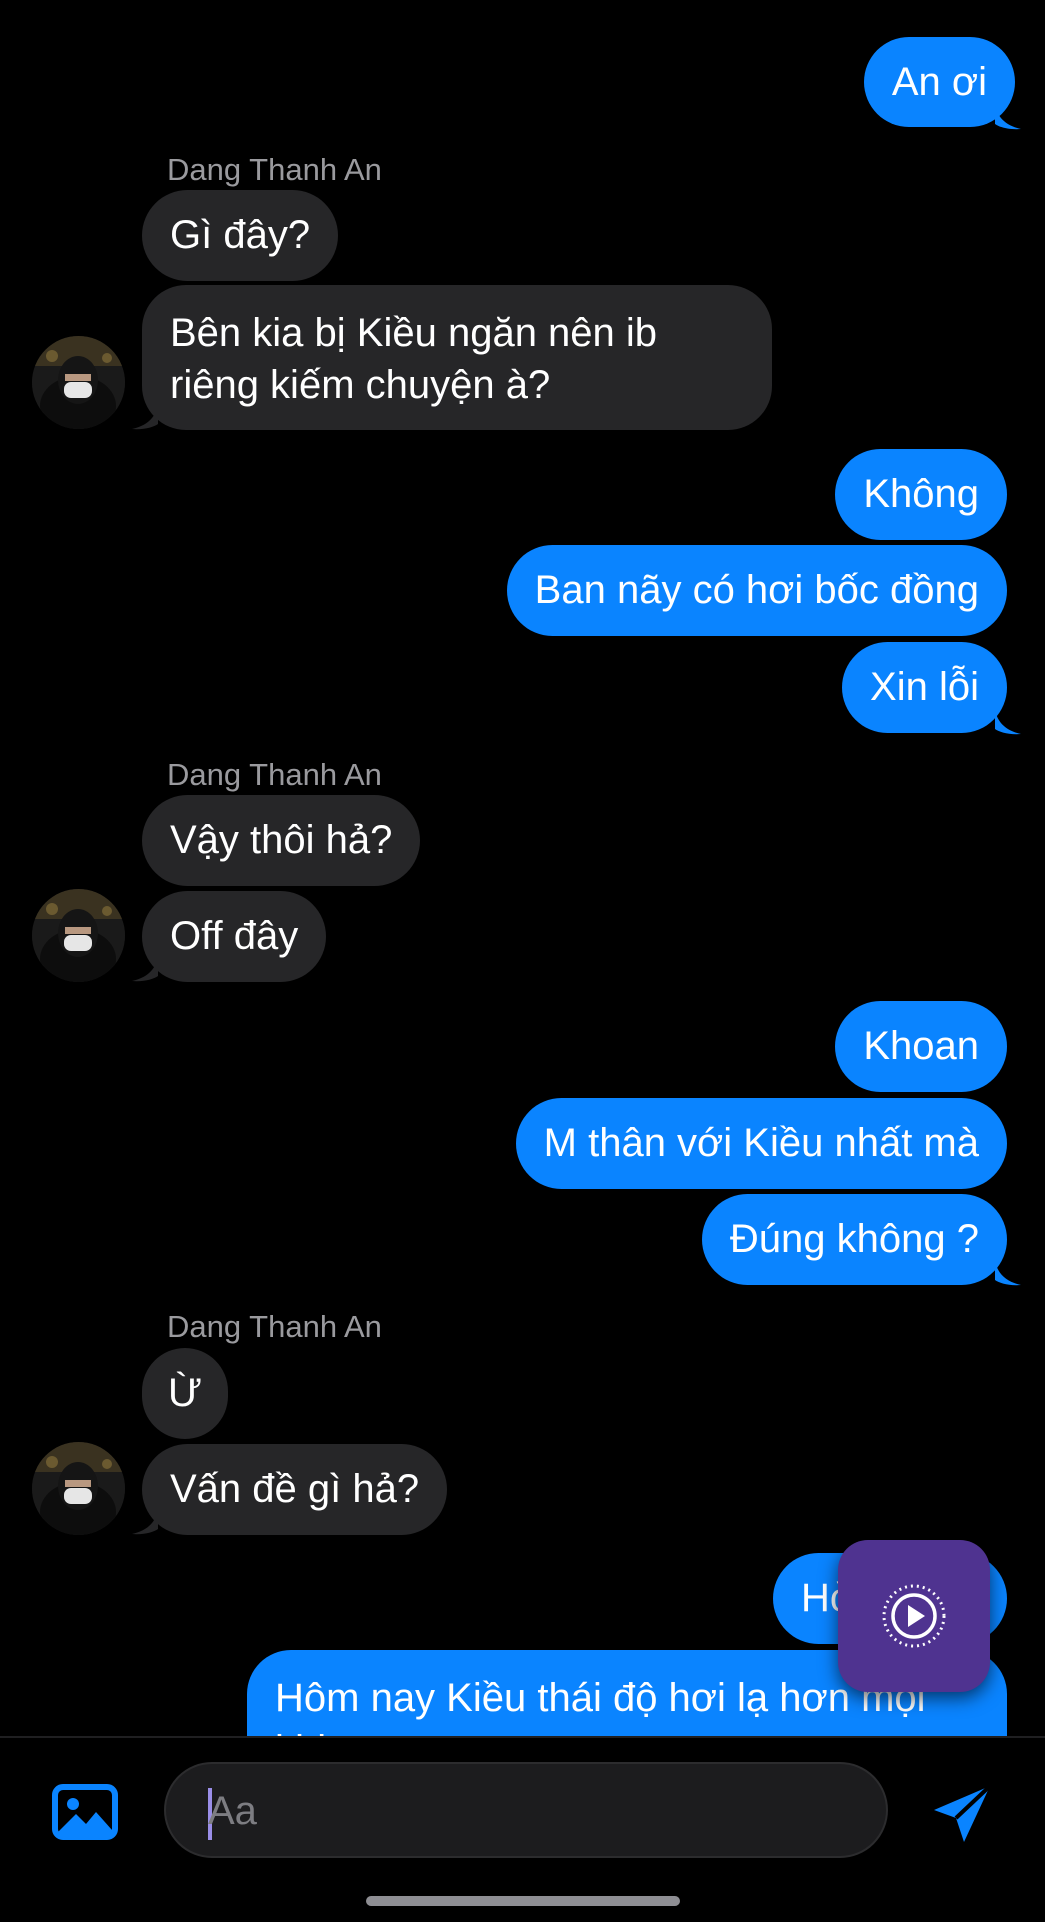  I want to click on send-button, so click(962, 1814).